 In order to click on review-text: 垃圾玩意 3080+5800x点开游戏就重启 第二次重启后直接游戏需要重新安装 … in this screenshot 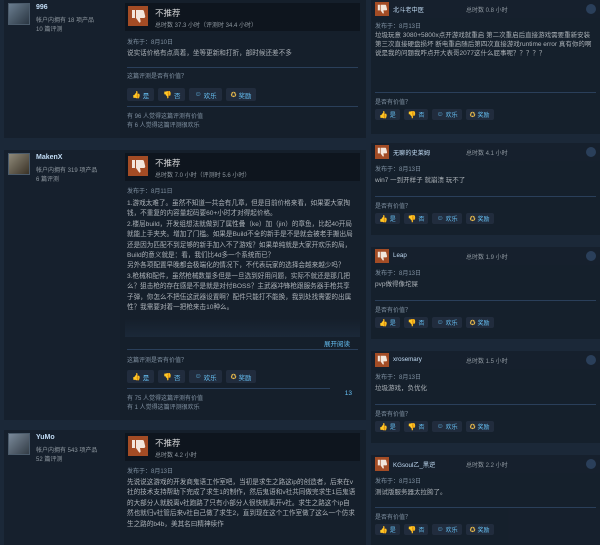, I will do `click(483, 44)`.